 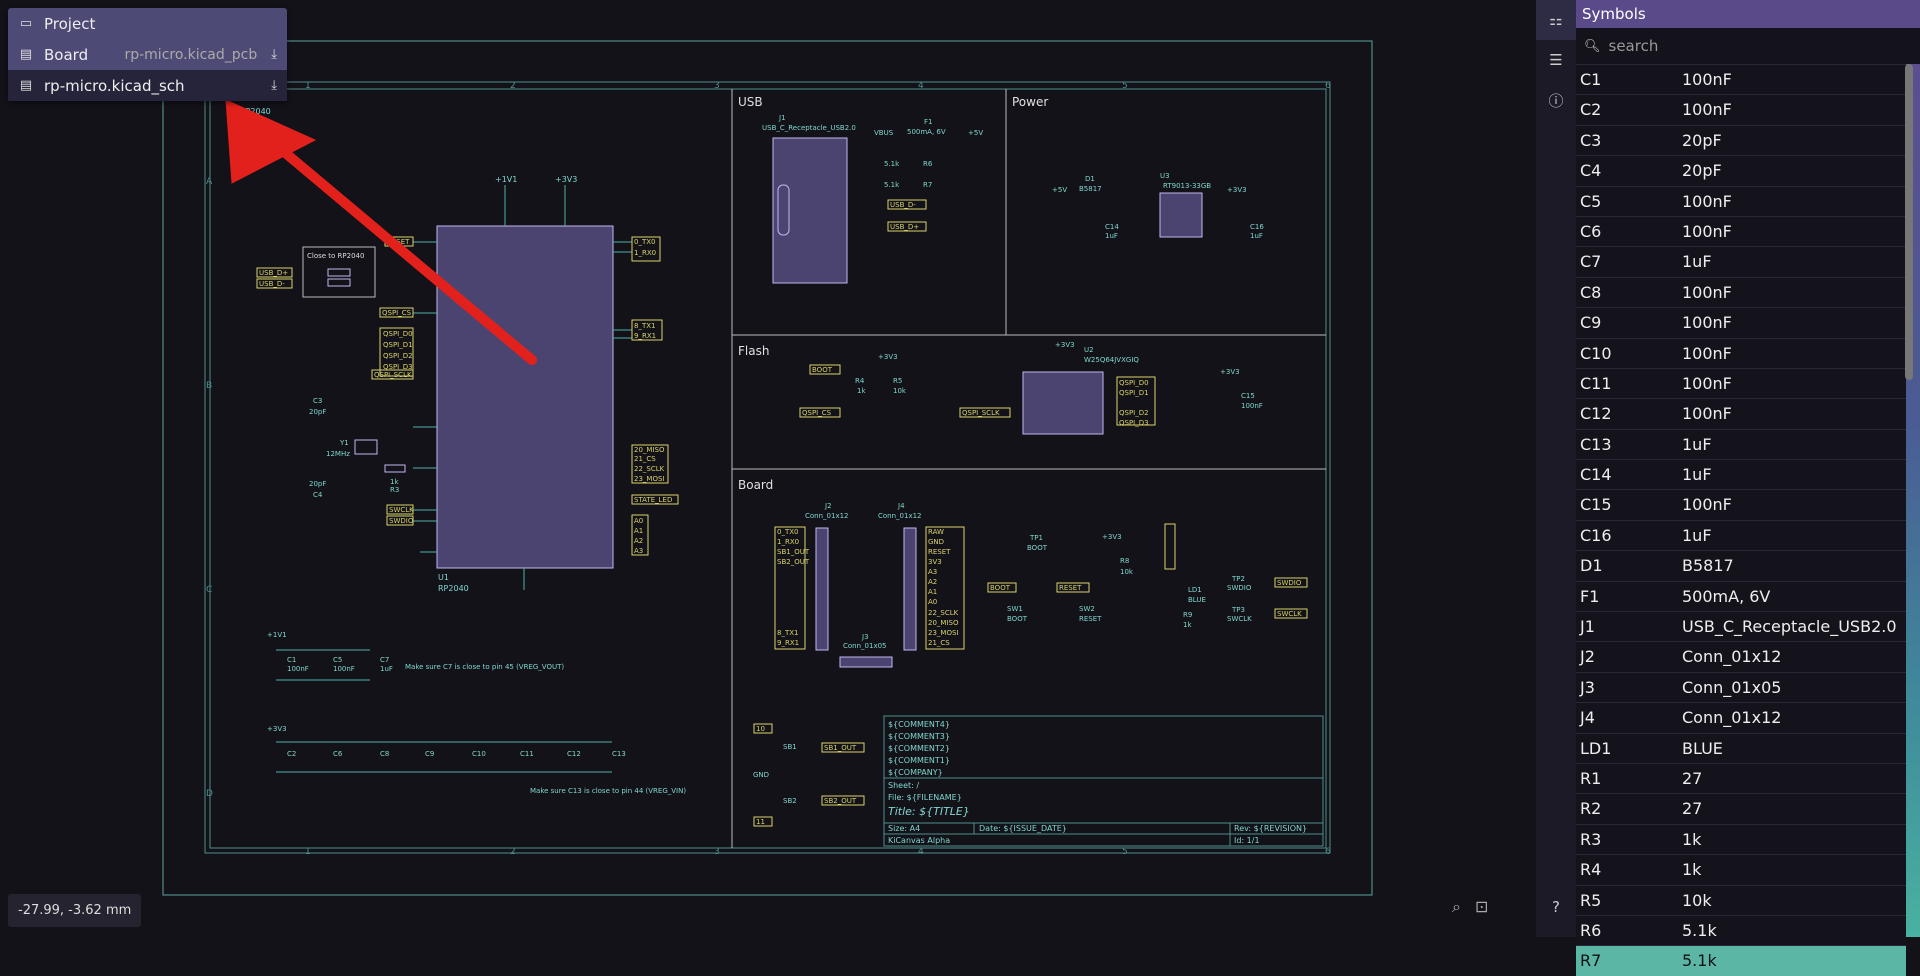 I want to click on symbol-ref: C2, so click(x=1591, y=110).